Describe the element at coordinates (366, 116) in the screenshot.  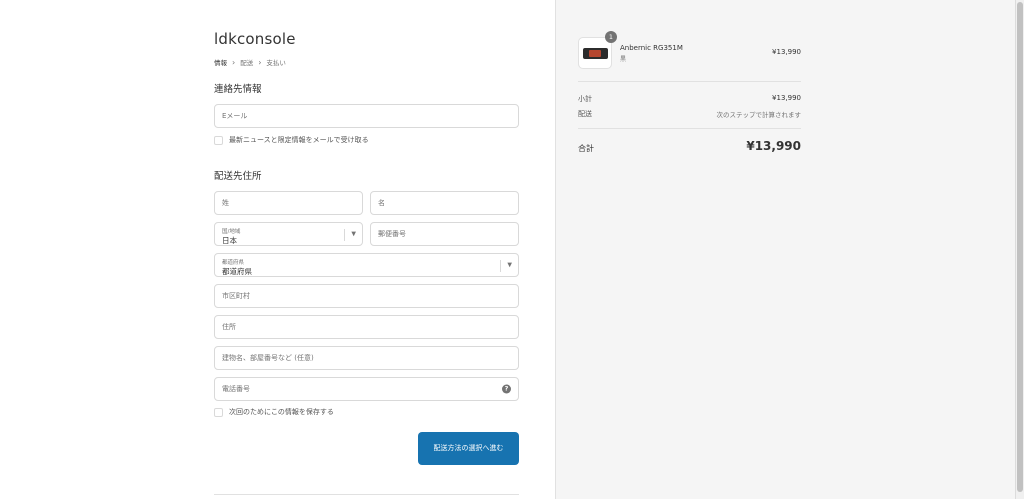
I see `email-field: Eメール` at that location.